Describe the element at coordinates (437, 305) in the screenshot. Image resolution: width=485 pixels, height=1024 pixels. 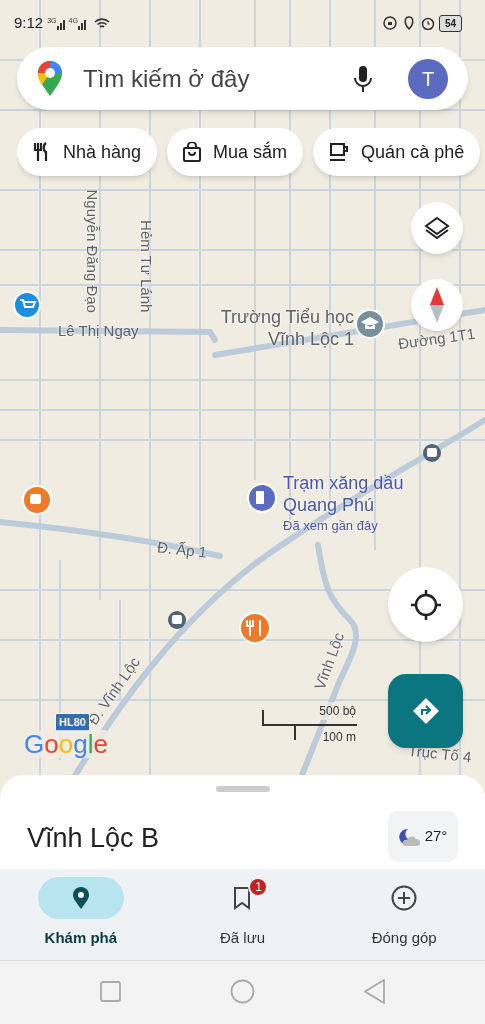
I see `compass-icon` at that location.